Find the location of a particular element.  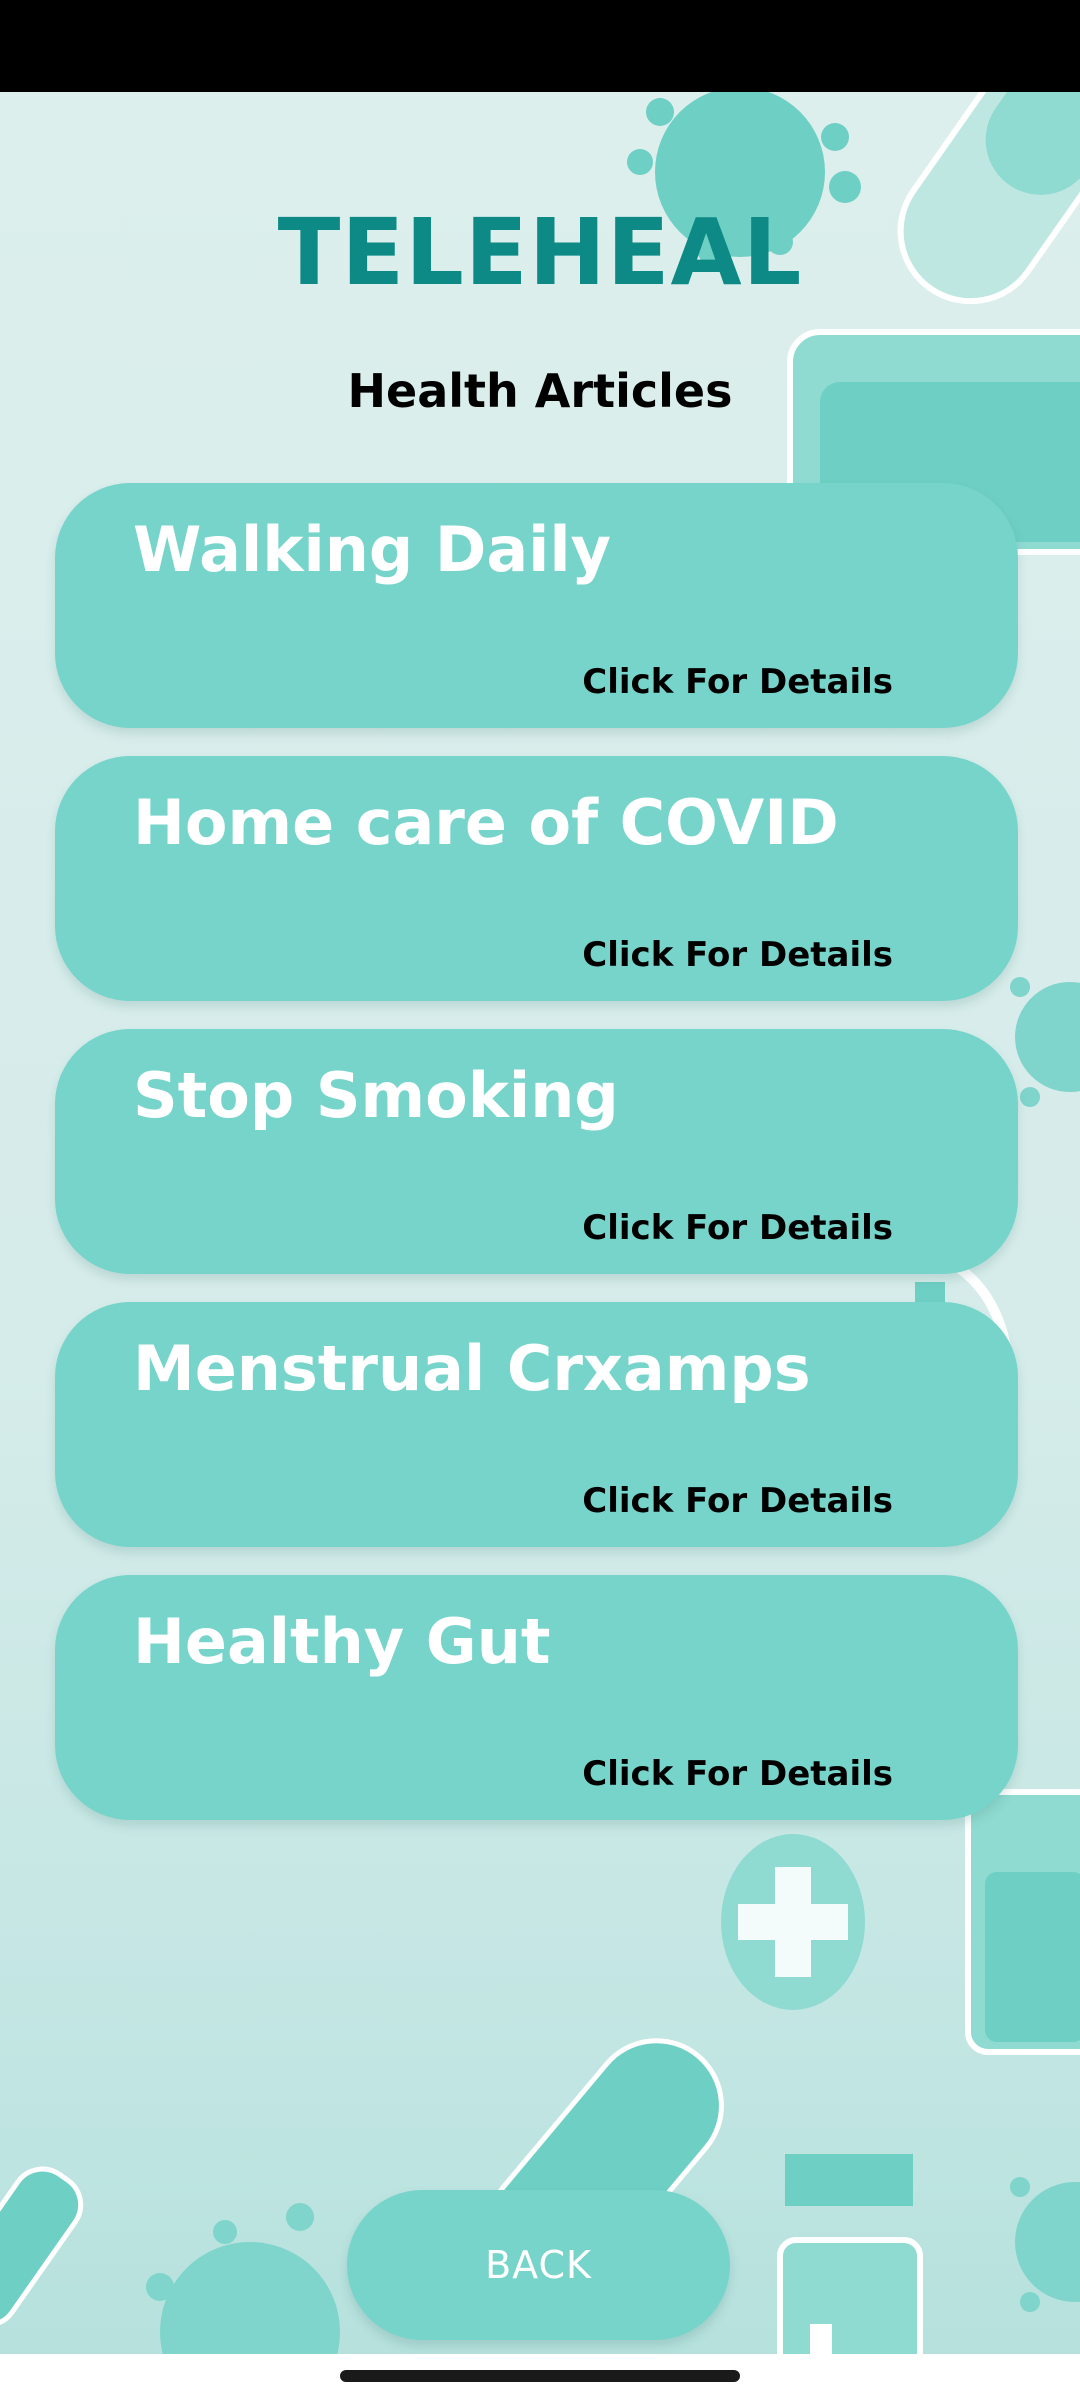

status-bar is located at coordinates (540, 46).